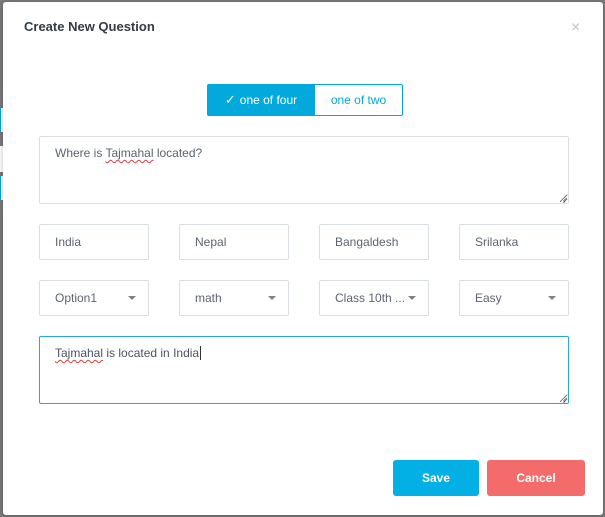 Image resolution: width=605 pixels, height=517 pixels. Describe the element at coordinates (208, 298) in the screenshot. I see `subject-value: math` at that location.